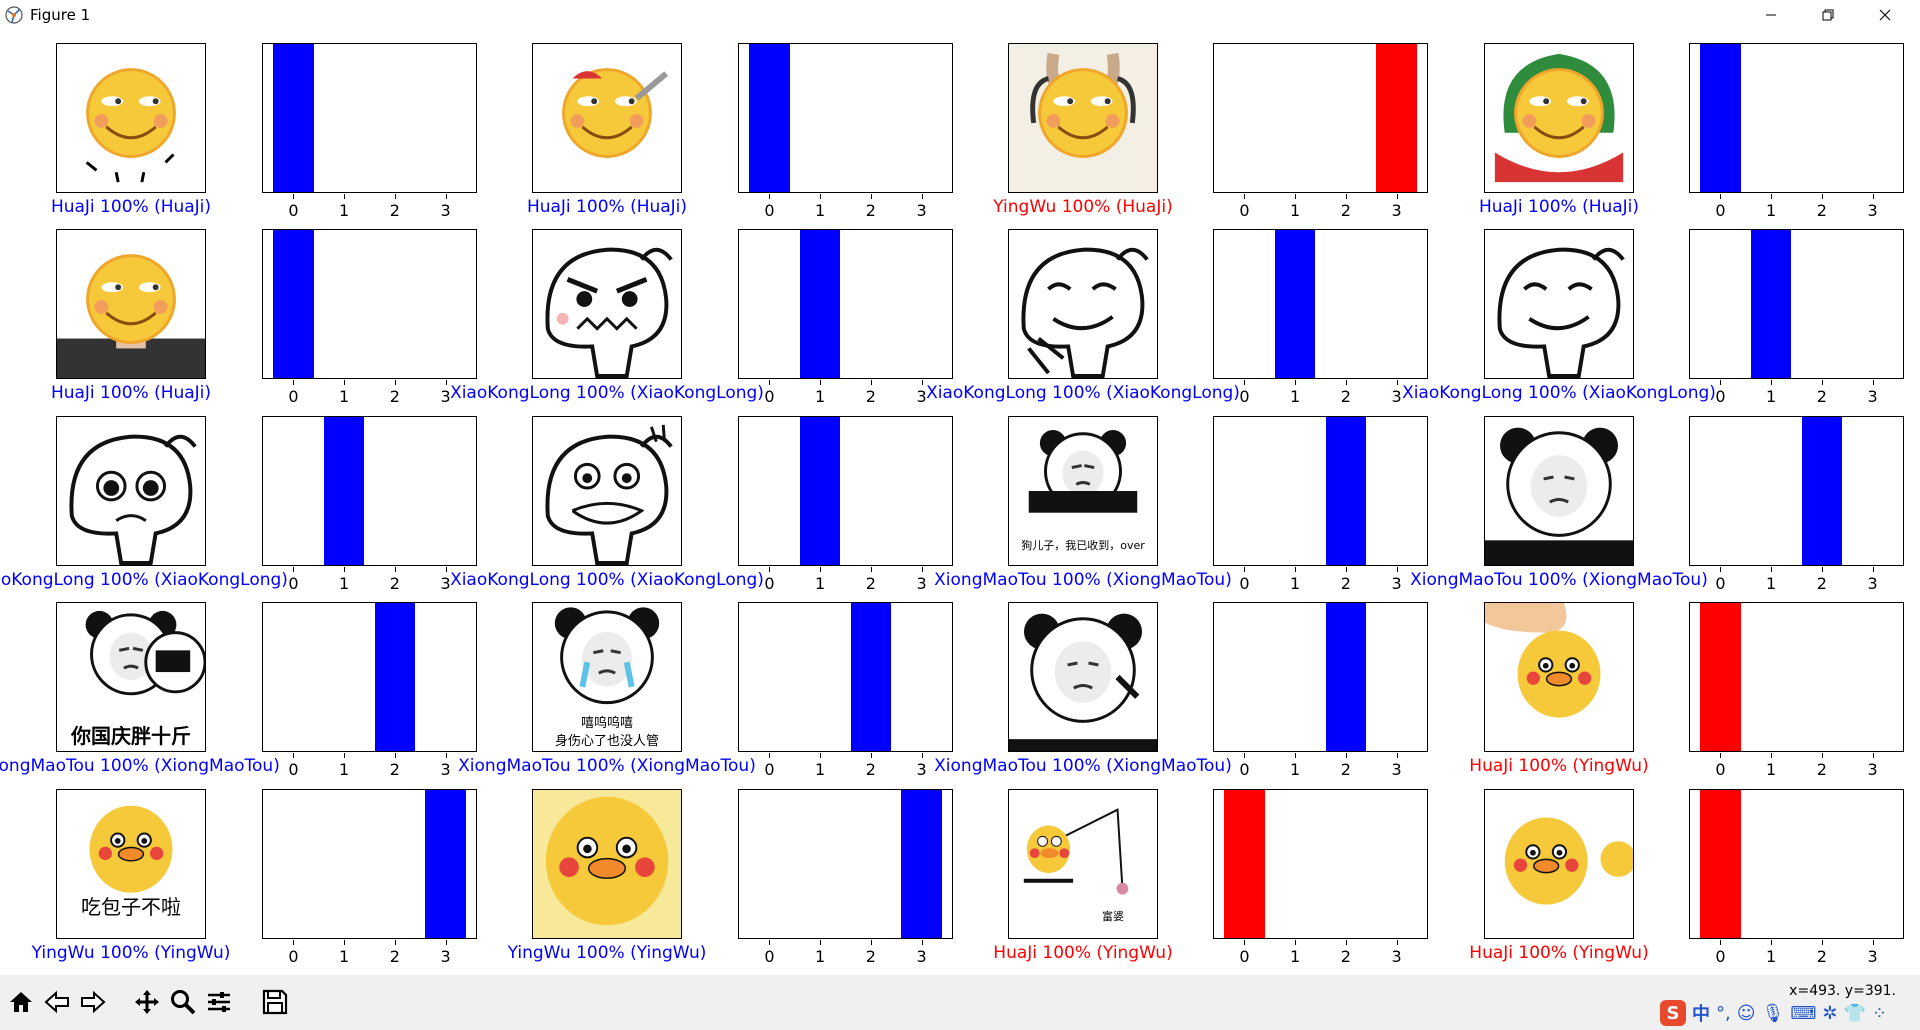 This screenshot has height=1030, width=1920. Describe the element at coordinates (1083, 953) in the screenshot. I see `prediction-caption: HuaJi 100% (YingWu)` at that location.